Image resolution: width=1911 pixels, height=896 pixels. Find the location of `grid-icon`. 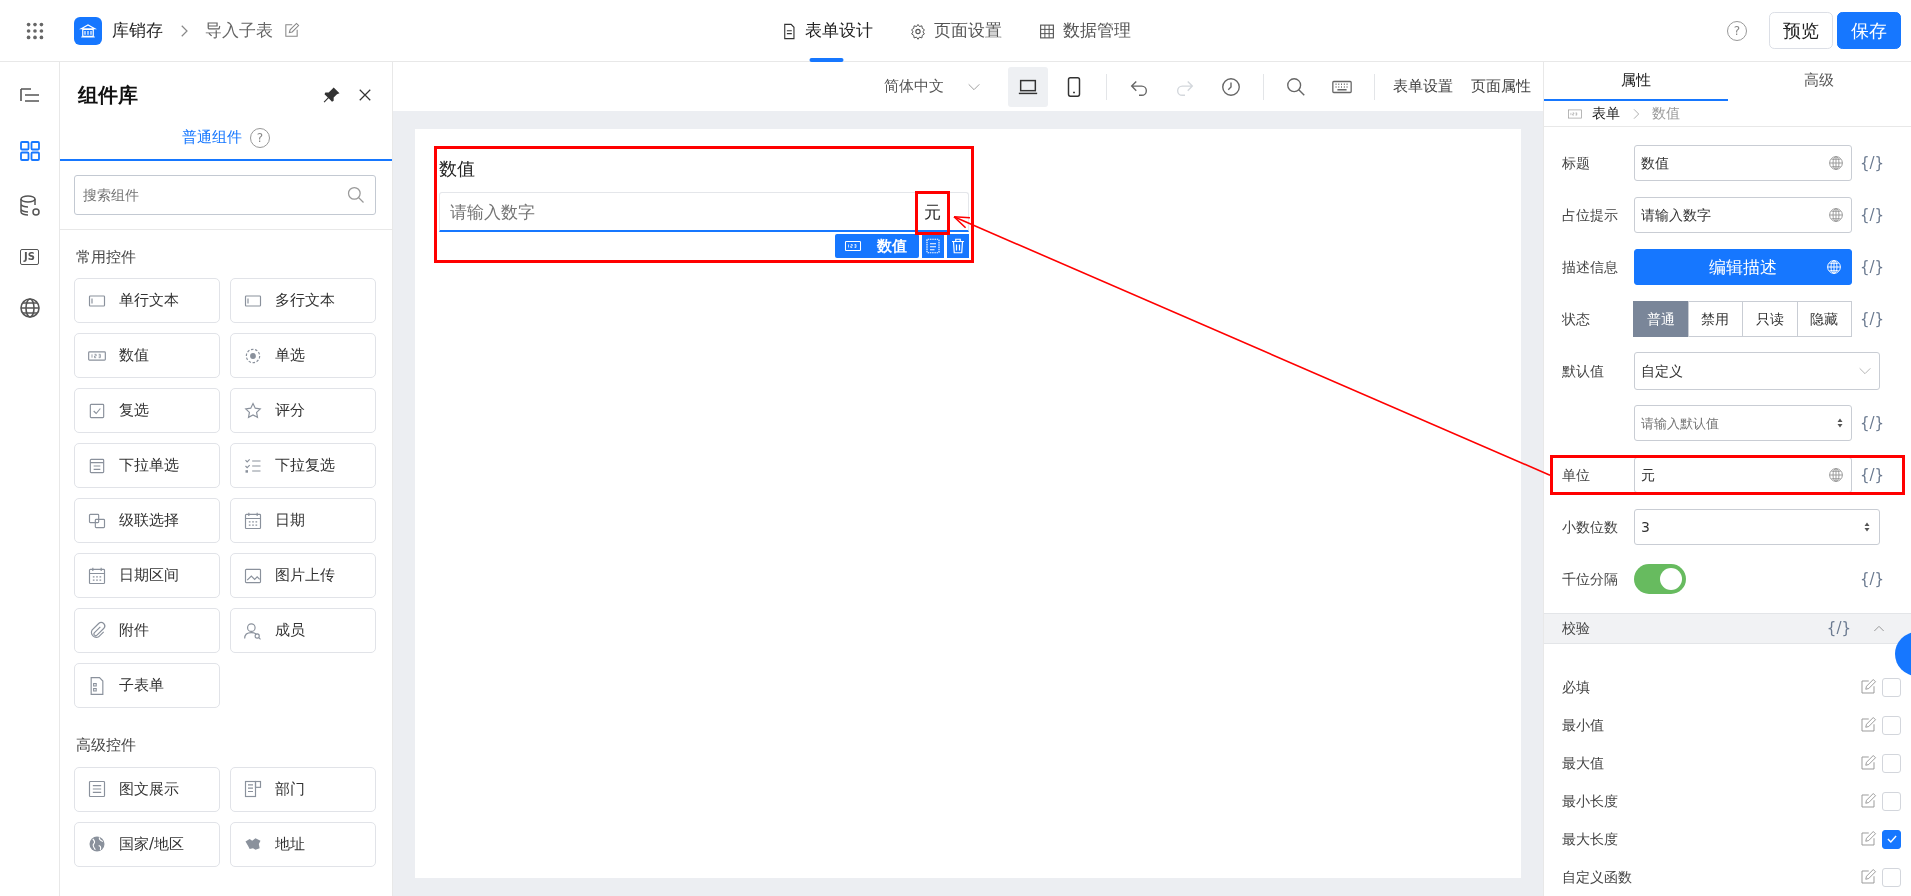

grid-icon is located at coordinates (29, 151).